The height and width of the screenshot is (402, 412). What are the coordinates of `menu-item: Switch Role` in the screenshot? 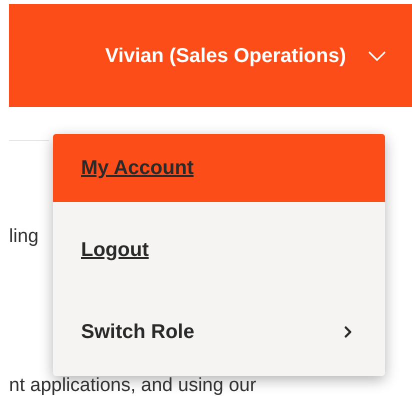 It's located at (219, 332).